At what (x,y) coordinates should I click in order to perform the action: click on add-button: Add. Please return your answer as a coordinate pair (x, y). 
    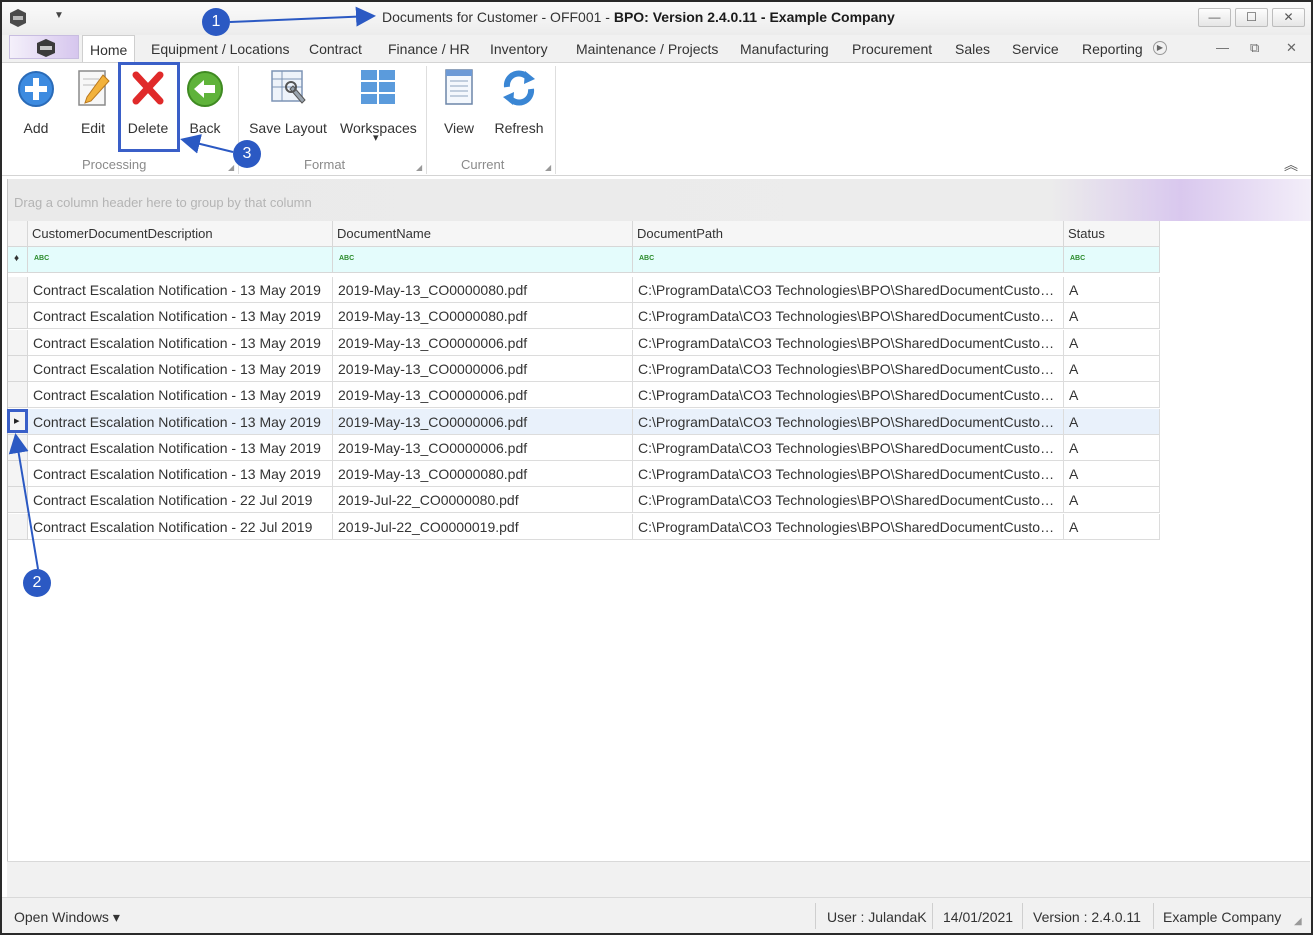
    Looking at the image, I should click on (36, 101).